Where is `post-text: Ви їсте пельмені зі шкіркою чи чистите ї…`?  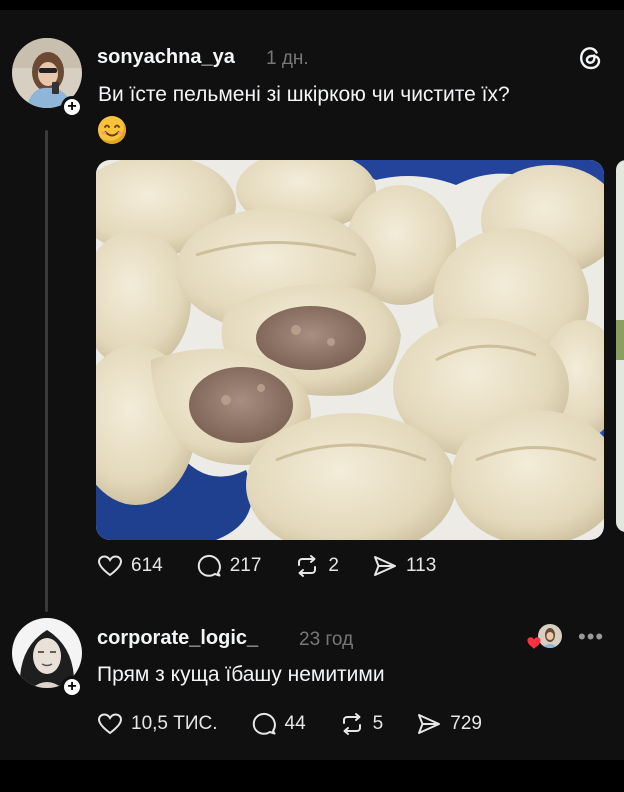 post-text: Ви їсте пельмені зі шкіркою чи чистите ї… is located at coordinates (304, 94).